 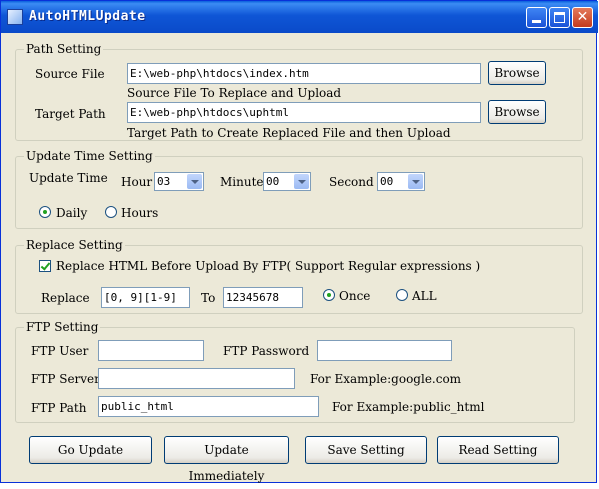 I want to click on ftp-path-label: FTP Path, so click(x=59, y=408).